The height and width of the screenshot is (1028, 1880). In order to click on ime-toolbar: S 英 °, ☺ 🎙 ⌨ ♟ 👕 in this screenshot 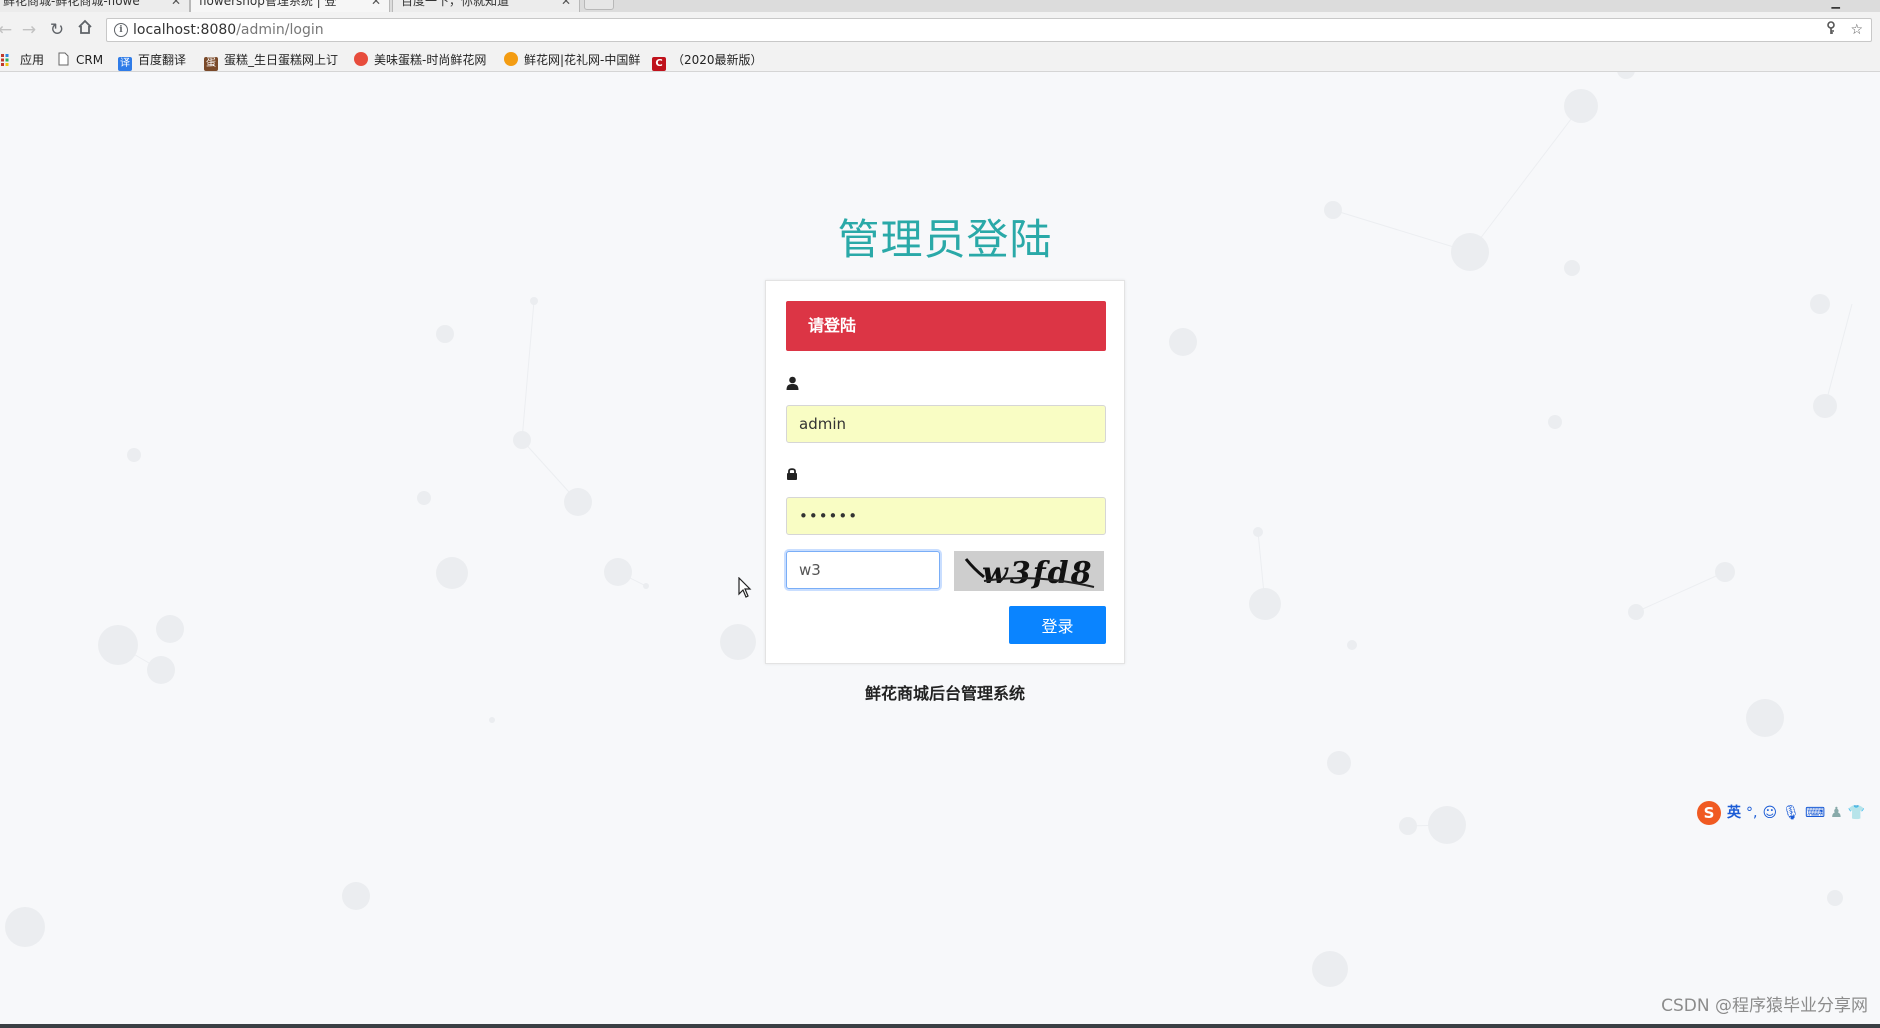, I will do `click(1788, 814)`.